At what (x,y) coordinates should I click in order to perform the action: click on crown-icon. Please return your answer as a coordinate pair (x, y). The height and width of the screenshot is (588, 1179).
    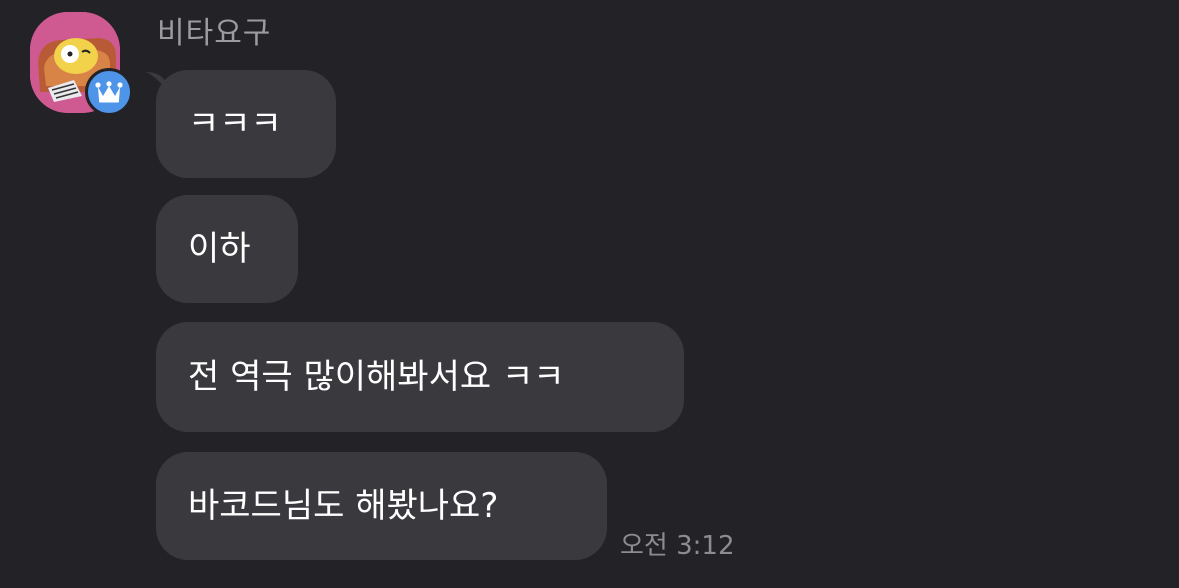
    Looking at the image, I should click on (109, 92).